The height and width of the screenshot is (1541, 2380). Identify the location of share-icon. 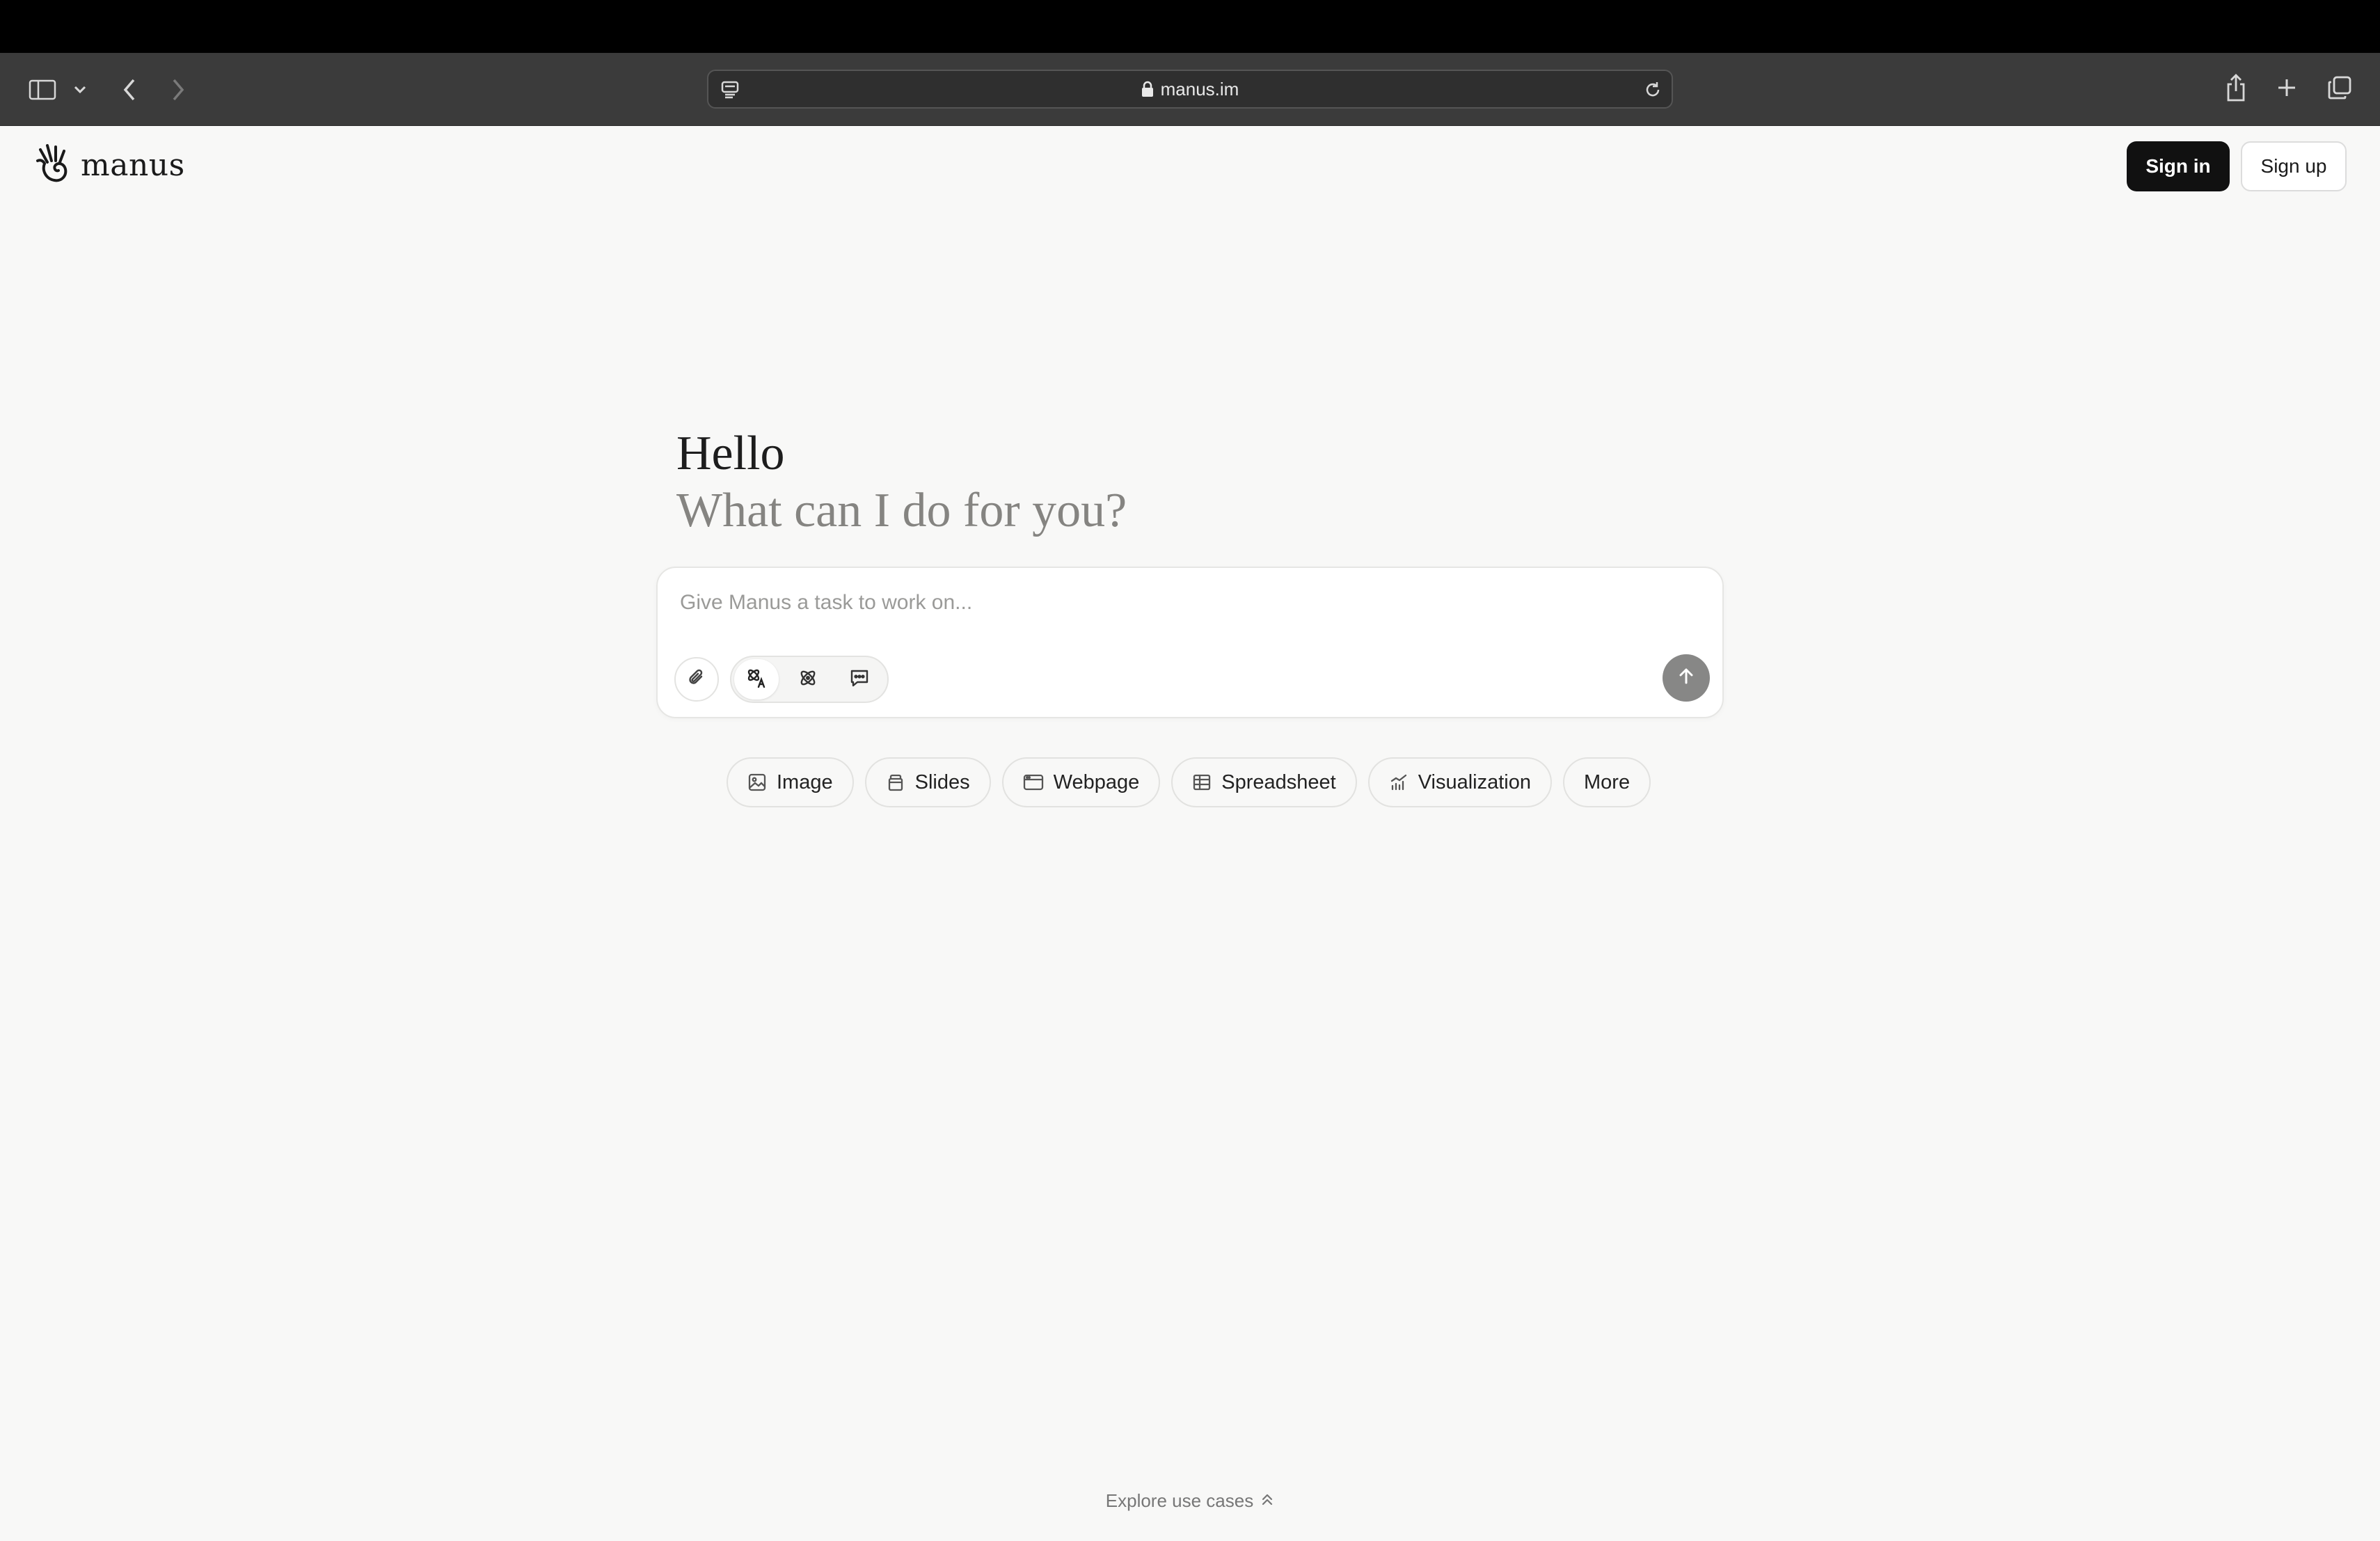
(2236, 88).